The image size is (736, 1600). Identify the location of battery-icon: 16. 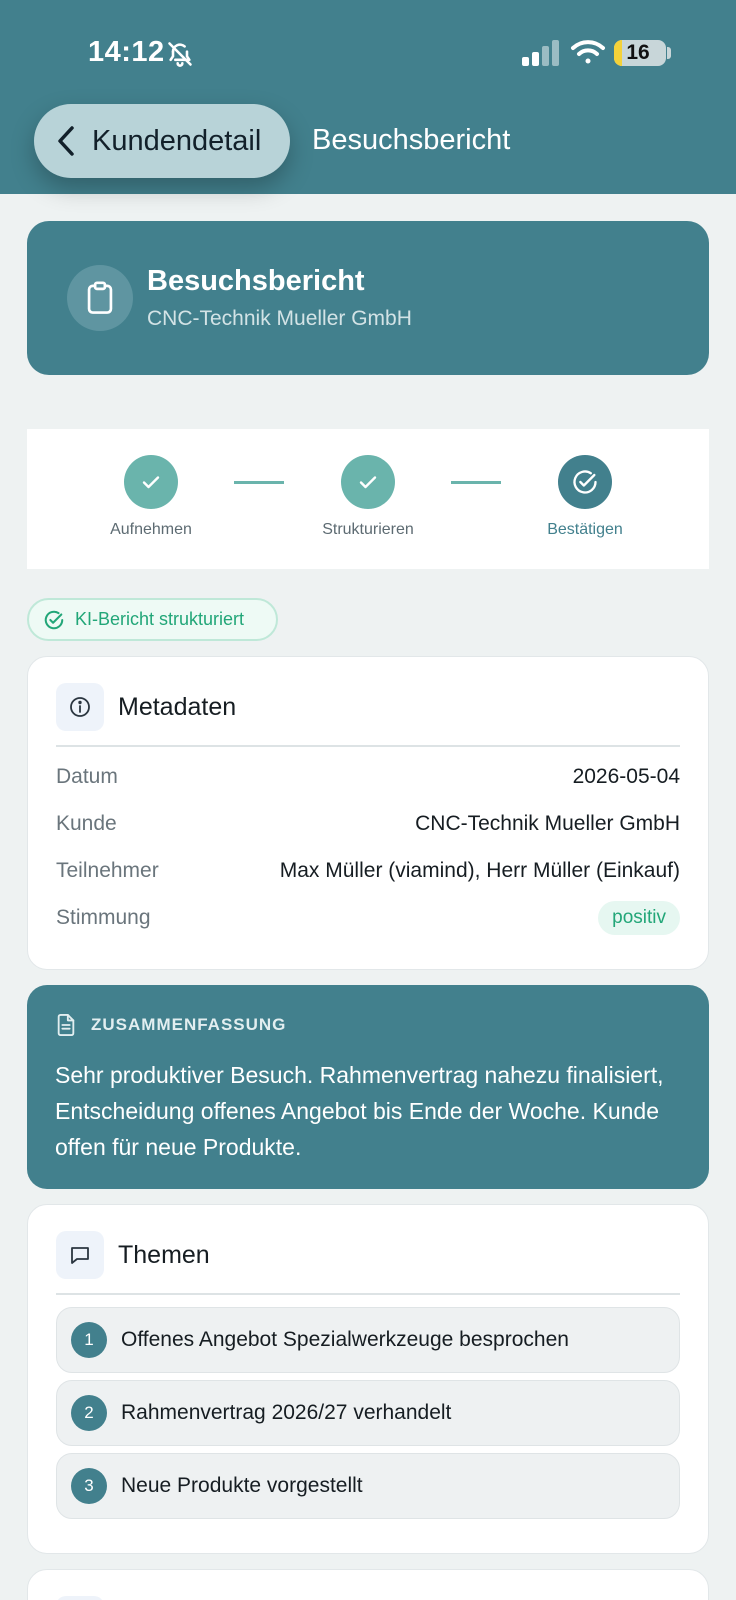
(640, 53).